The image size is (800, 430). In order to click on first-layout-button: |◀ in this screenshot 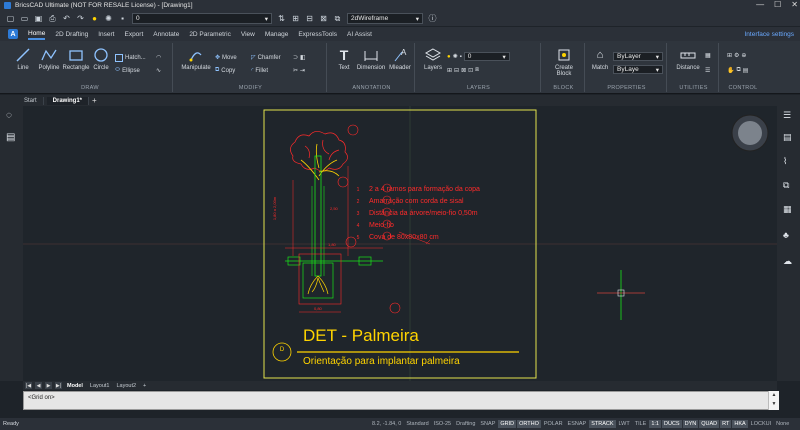, I will do `click(28, 385)`.